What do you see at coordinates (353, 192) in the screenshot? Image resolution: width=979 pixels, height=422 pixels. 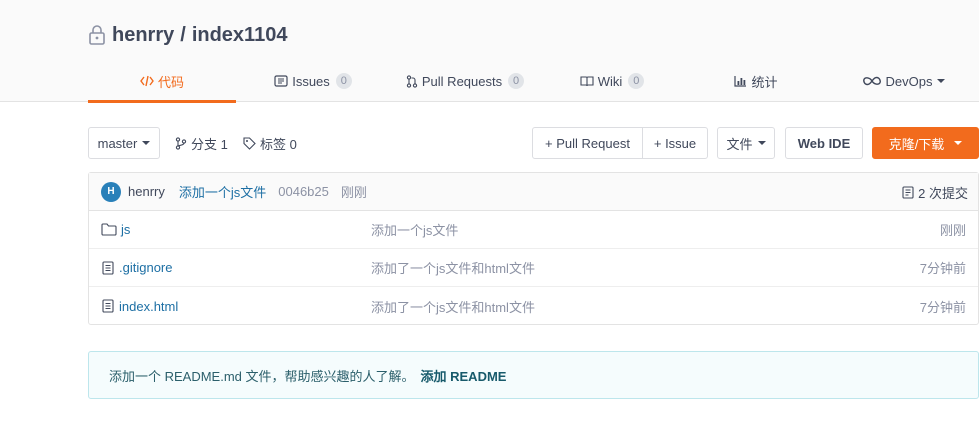 I see `commit-time: 刚刚` at bounding box center [353, 192].